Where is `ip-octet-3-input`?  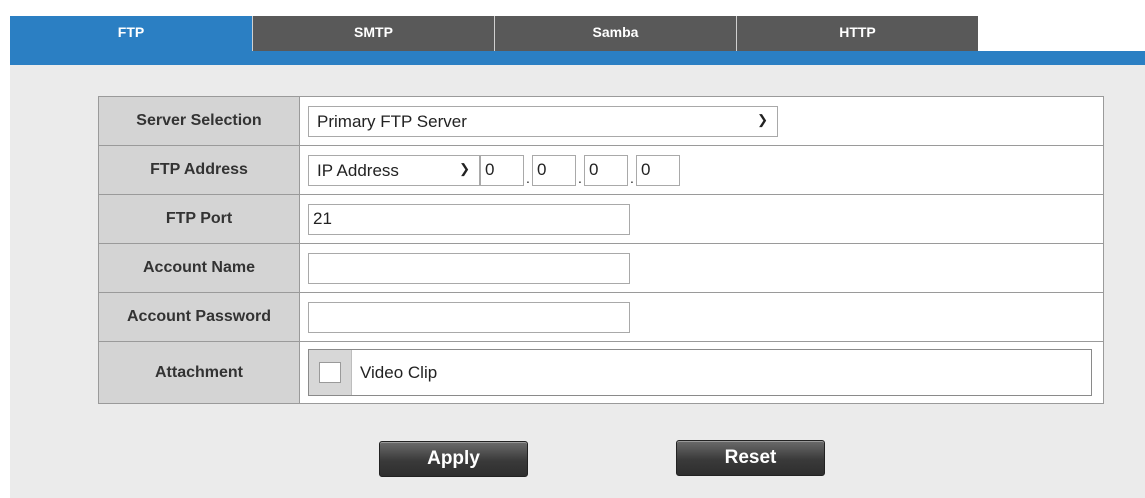 ip-octet-3-input is located at coordinates (606, 170).